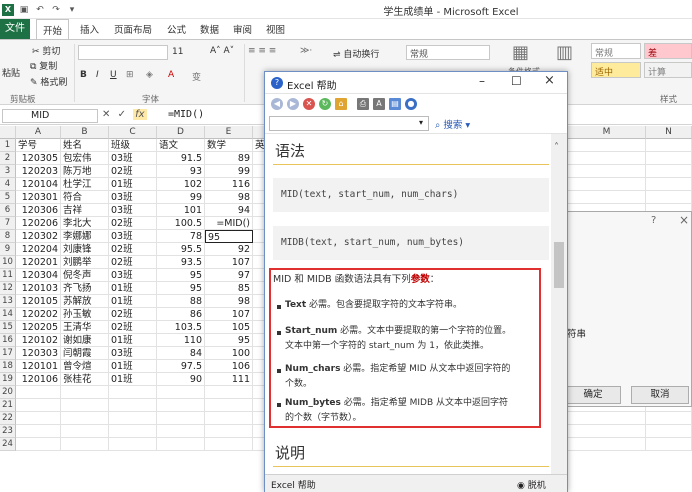 The height and width of the screenshot is (492, 692). What do you see at coordinates (8, 314) in the screenshot?
I see `row-header: 14` at bounding box center [8, 314].